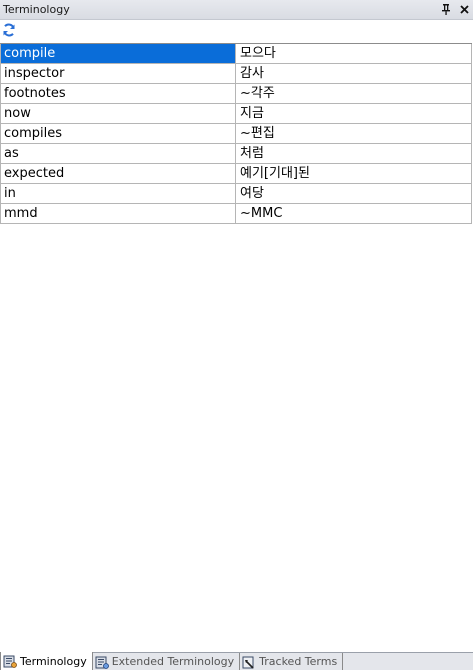 This screenshot has height=670, width=473. Describe the element at coordinates (9, 30) in the screenshot. I see `refresh-icon` at that location.